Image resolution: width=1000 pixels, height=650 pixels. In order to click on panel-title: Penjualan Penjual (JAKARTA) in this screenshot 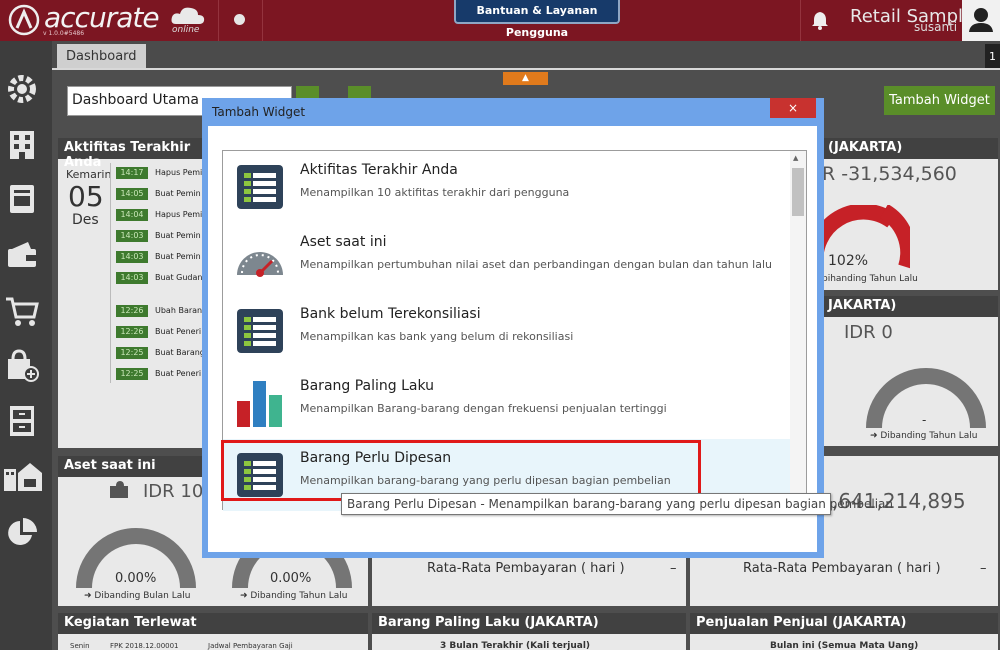, I will do `click(844, 623)`.